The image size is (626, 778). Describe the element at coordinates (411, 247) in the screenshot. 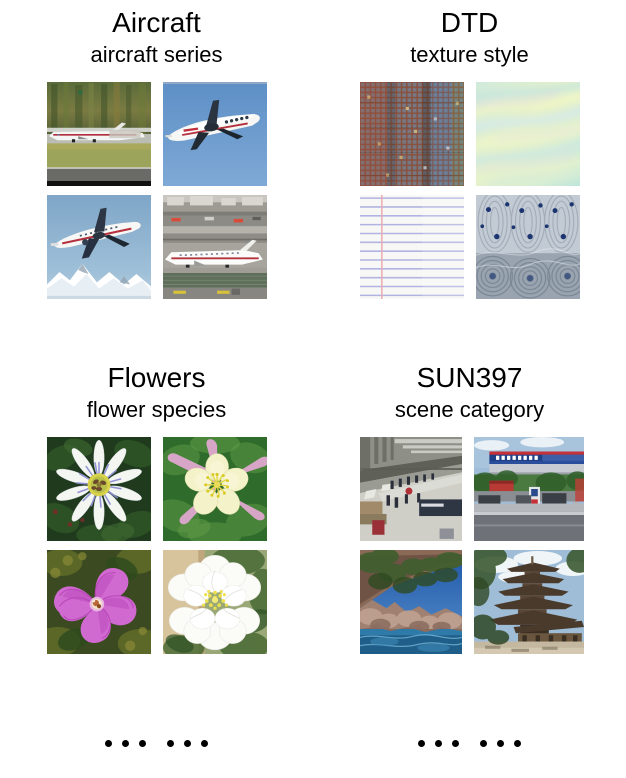

I see `thumbnail-lined-notebook-paper-texture` at that location.